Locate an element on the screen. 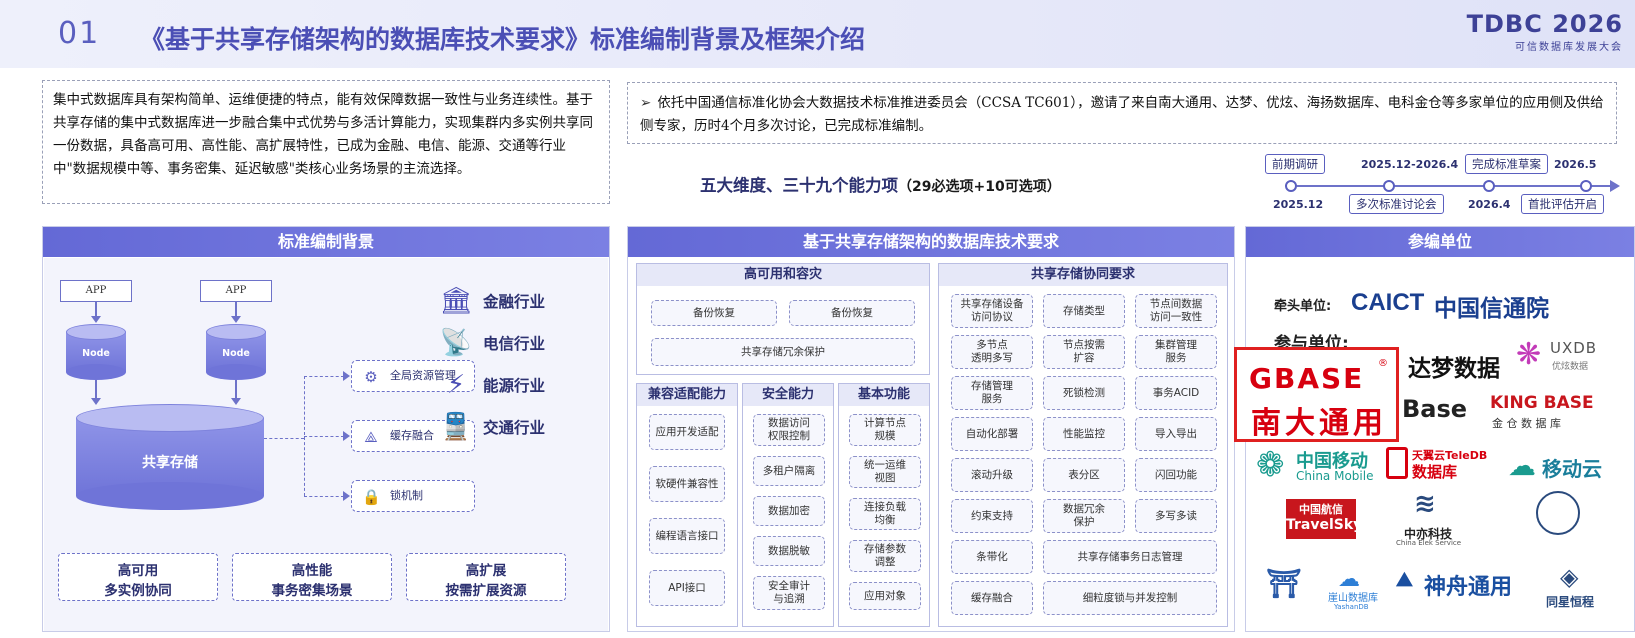 The image size is (1635, 638). trait-high-scalability: 高扩展 按需扩展资源 is located at coordinates (486, 577).